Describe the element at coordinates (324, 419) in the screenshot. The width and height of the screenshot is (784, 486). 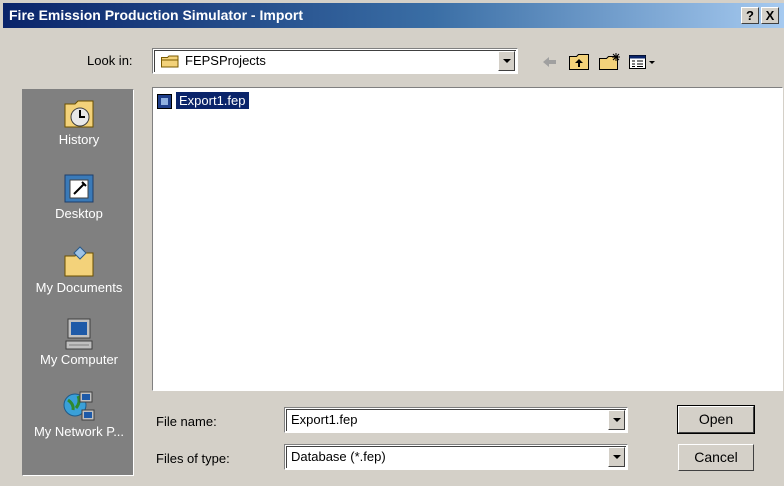
I see `file-name-value: Export1.fep` at that location.